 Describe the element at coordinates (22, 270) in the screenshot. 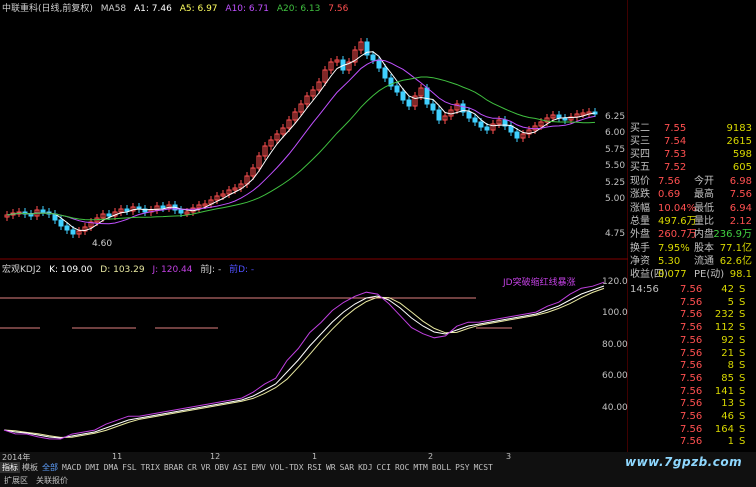

I see `kdj-name: 宏观KDJ2` at that location.